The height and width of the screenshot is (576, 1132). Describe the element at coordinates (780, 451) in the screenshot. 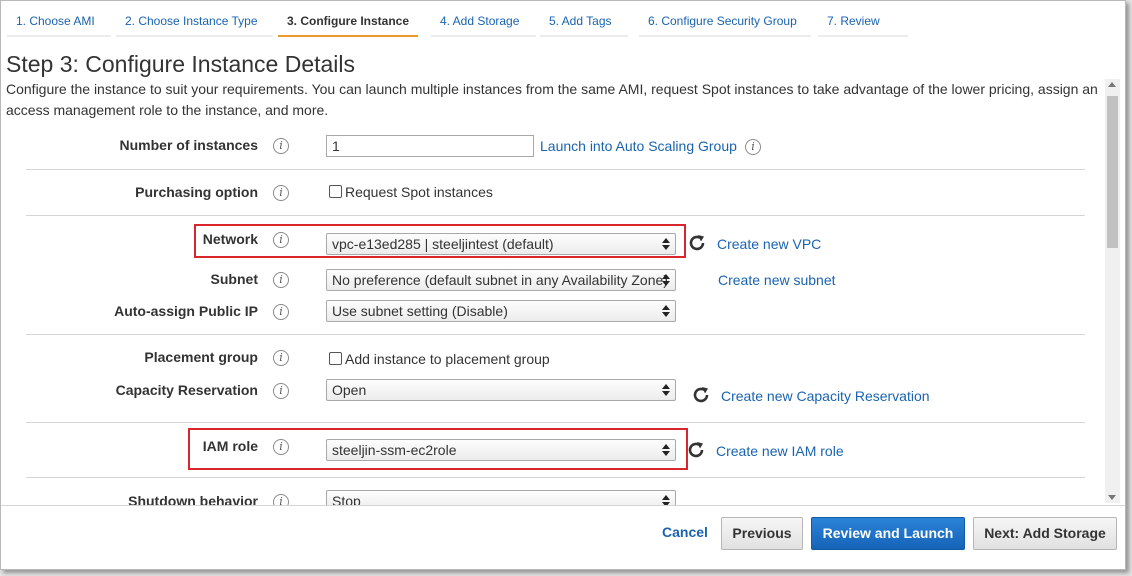

I see `create-new-iam-role-link: Create new IAM role` at that location.